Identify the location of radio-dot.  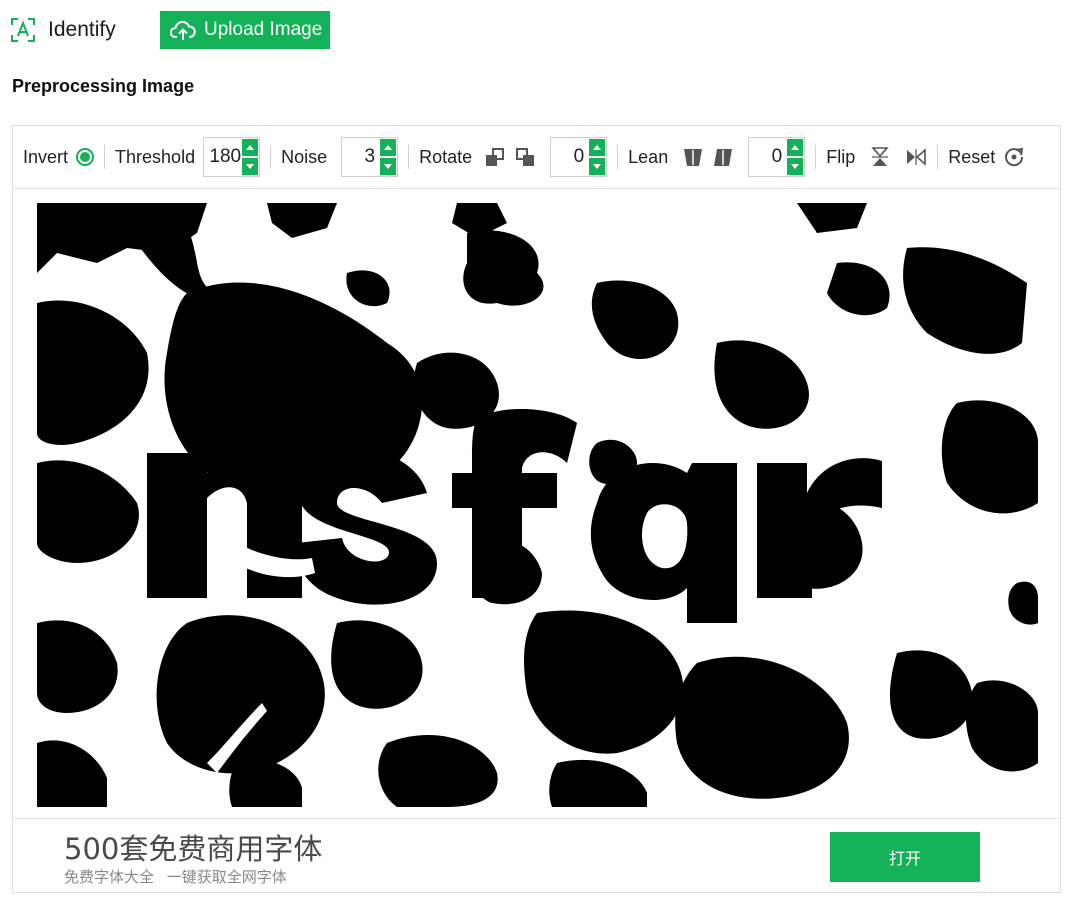
(85, 157).